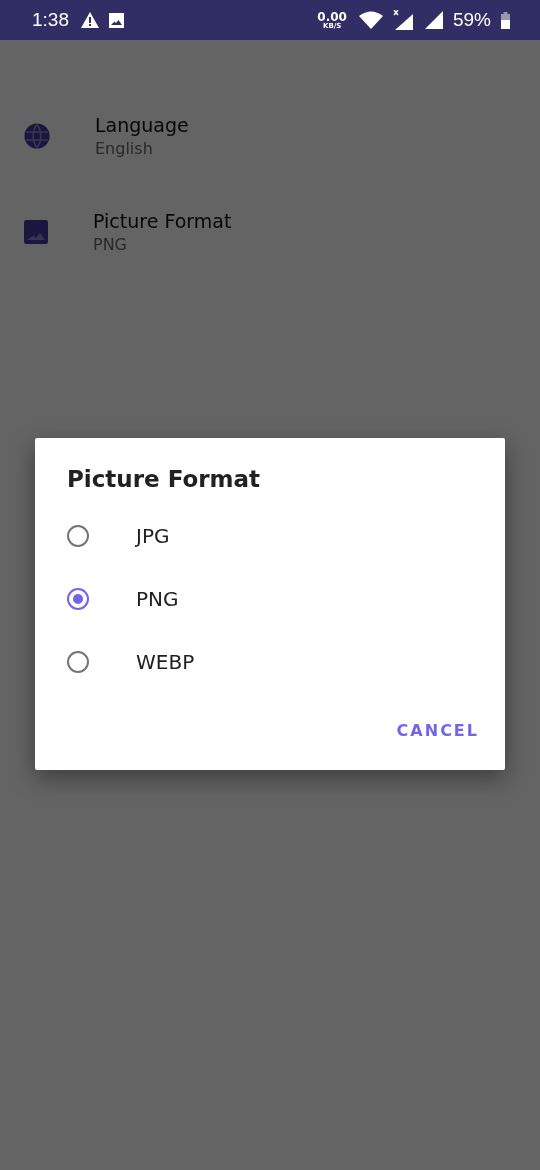 This screenshot has height=1170, width=540. What do you see at coordinates (157, 598) in the screenshot?
I see `option-label: PNG` at bounding box center [157, 598].